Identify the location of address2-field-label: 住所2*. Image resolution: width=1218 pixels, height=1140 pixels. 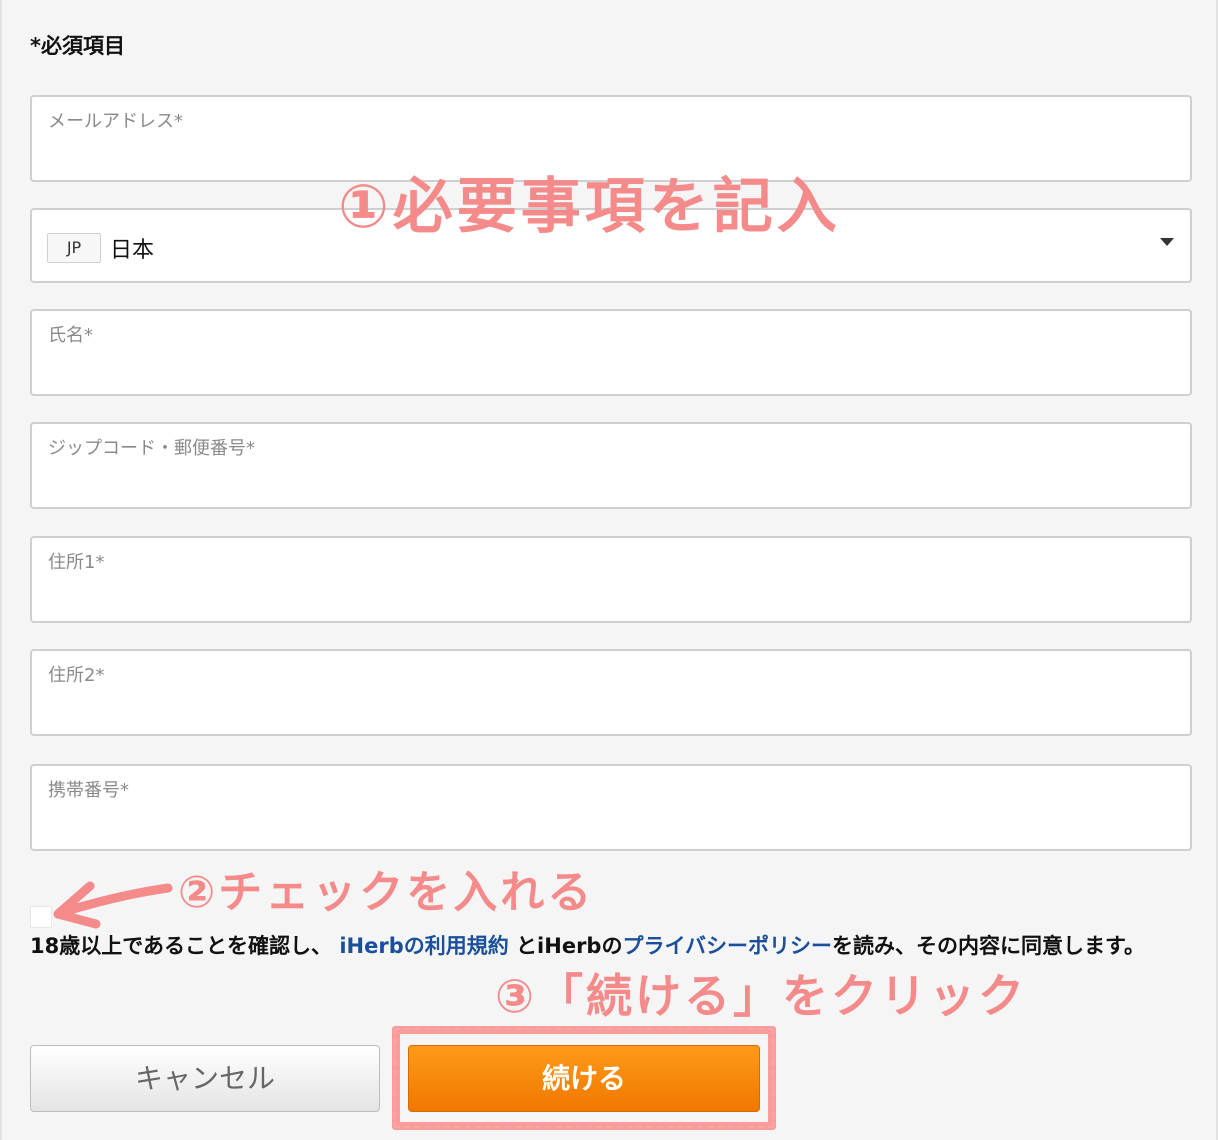
(76, 675).